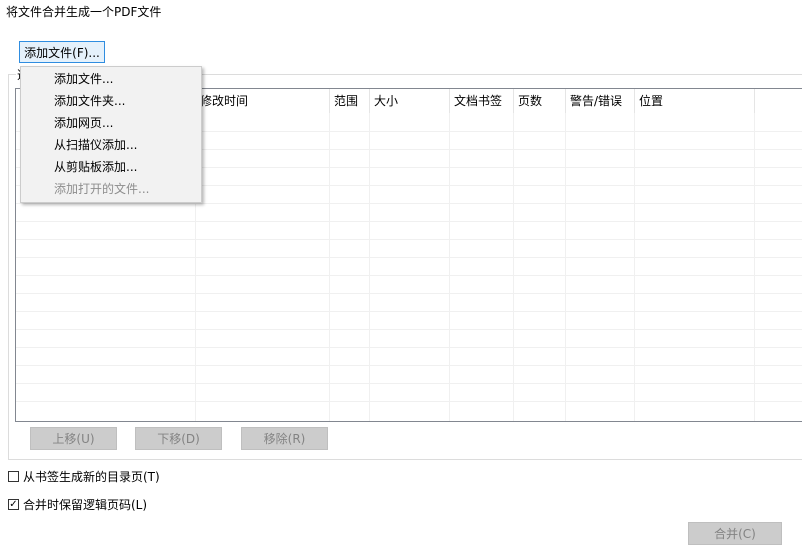 This screenshot has height=546, width=802. What do you see at coordinates (85, 505) in the screenshot?
I see `keep-page-labels-label: 合并时保留逻辑页码(L)` at bounding box center [85, 505].